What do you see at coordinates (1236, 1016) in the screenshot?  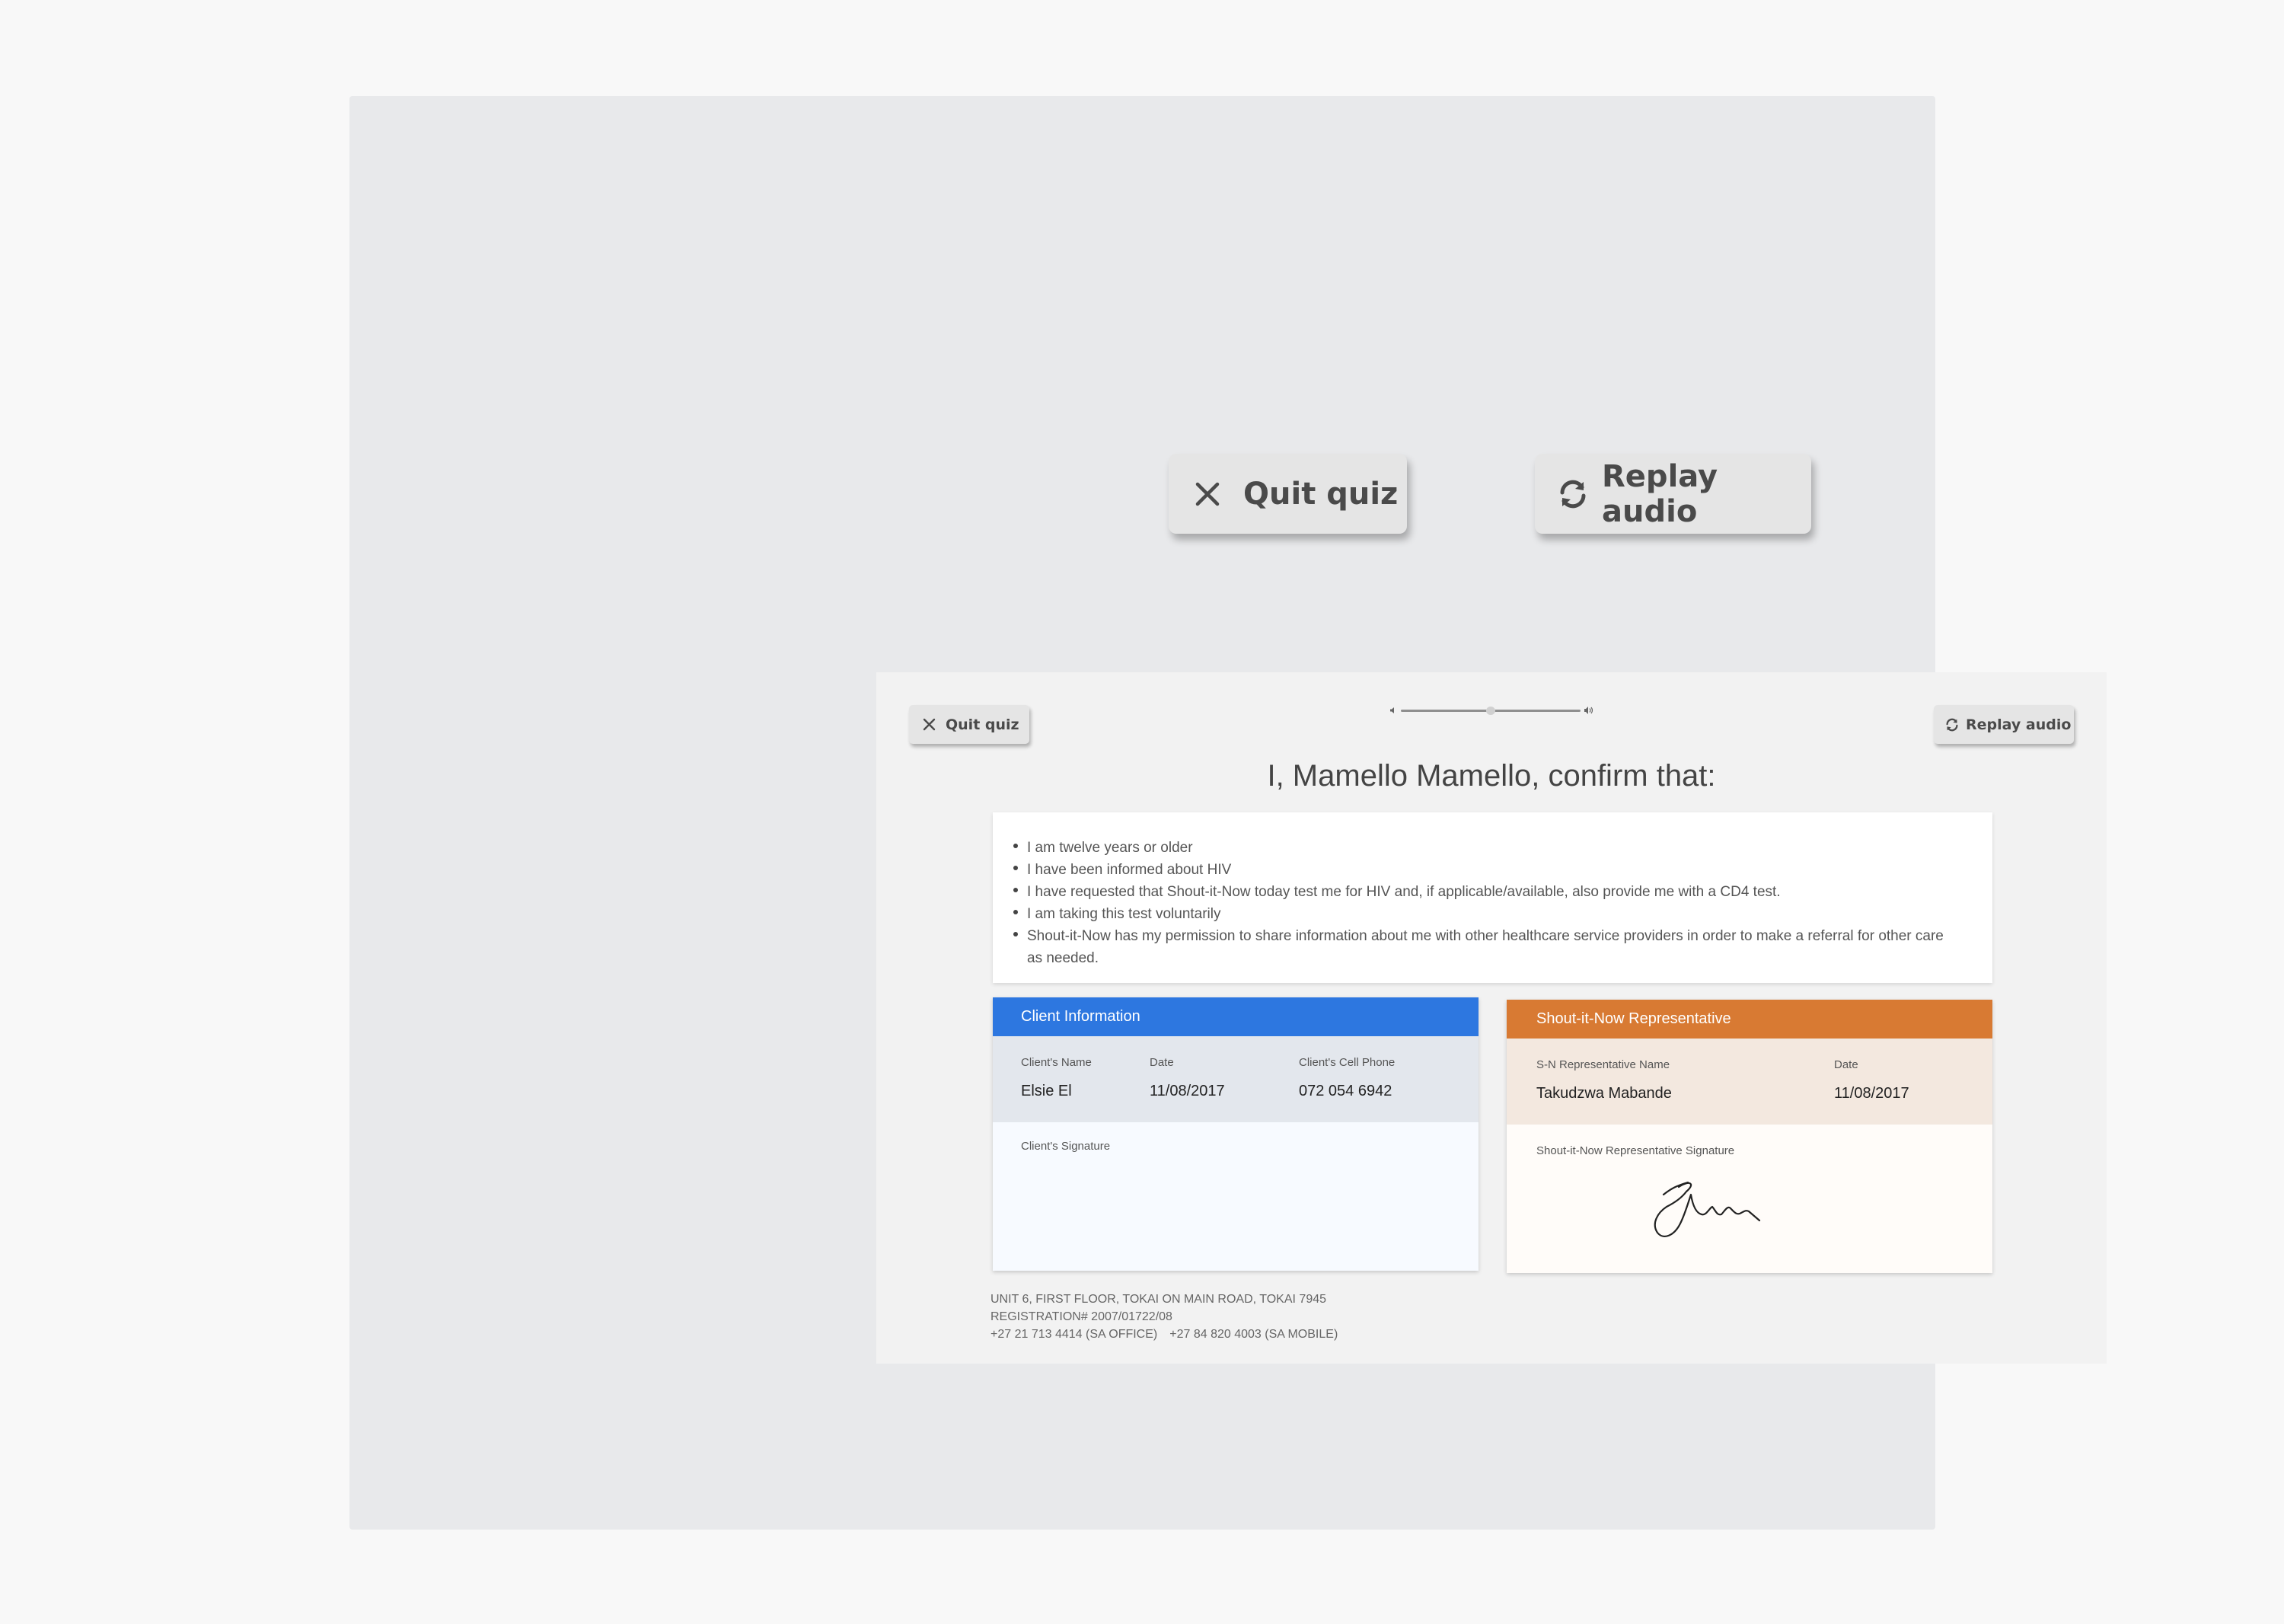 I see `client-card-header: Client Information` at bounding box center [1236, 1016].